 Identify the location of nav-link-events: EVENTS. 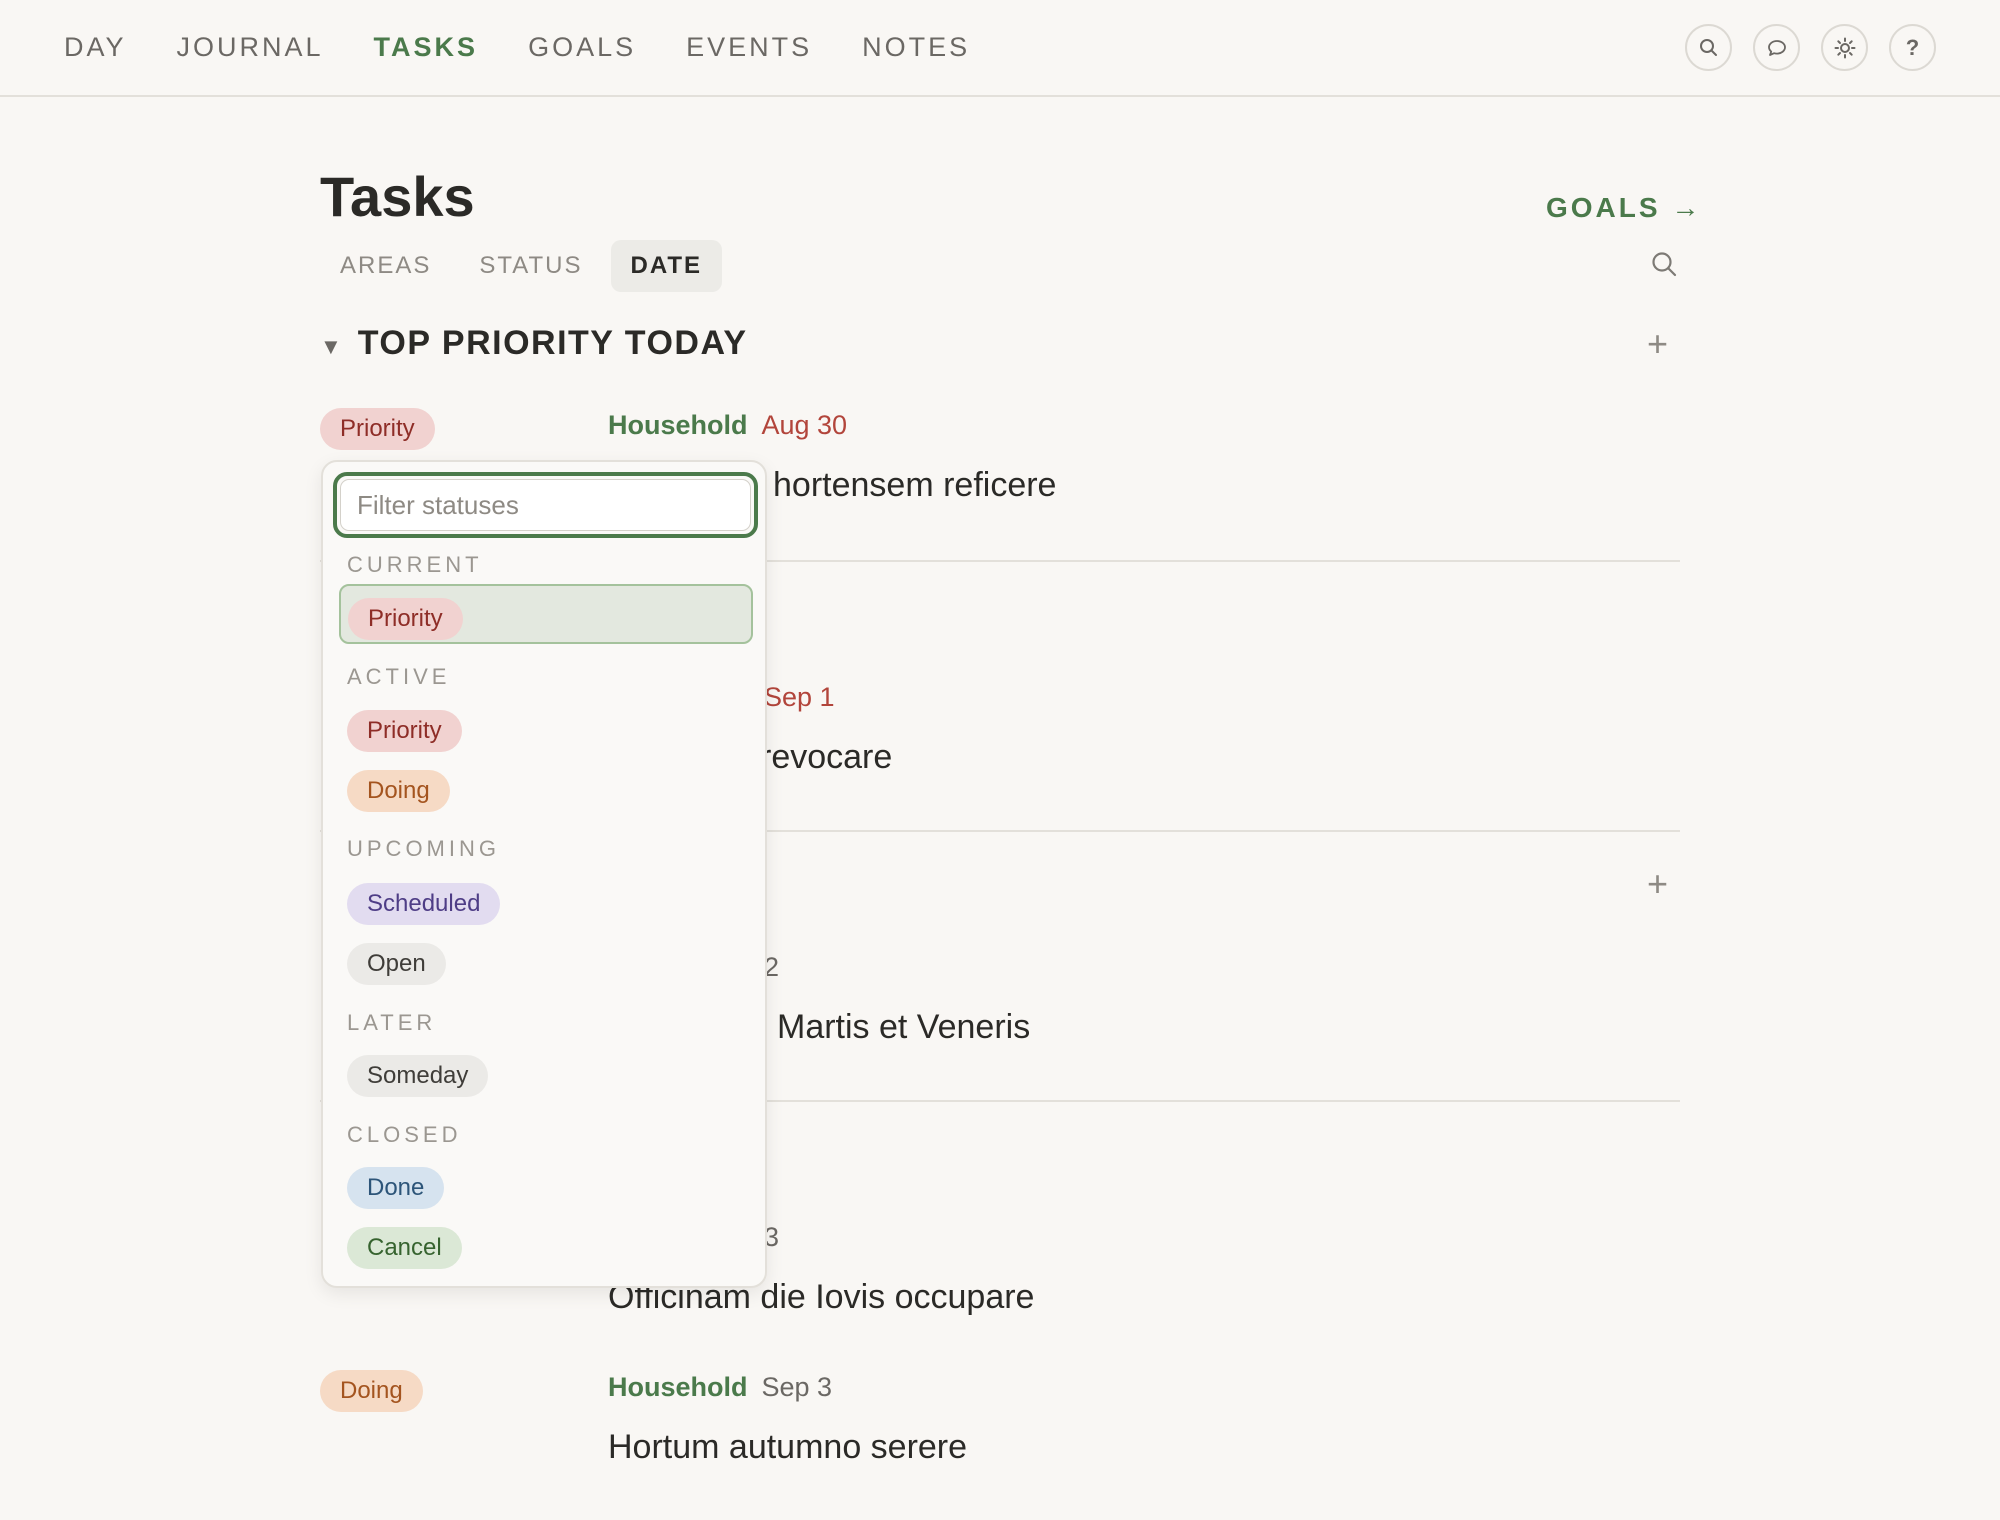
(749, 47).